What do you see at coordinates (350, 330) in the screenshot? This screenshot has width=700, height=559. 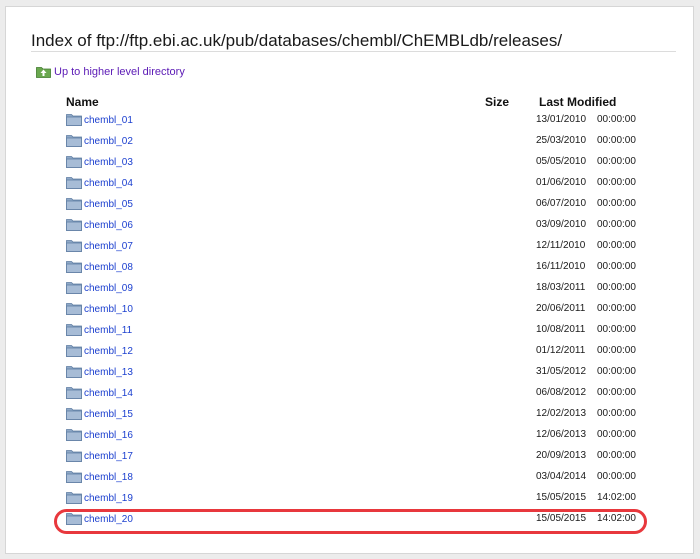 I see `table-row: chembl_11 10/08/2011 00:00:00` at bounding box center [350, 330].